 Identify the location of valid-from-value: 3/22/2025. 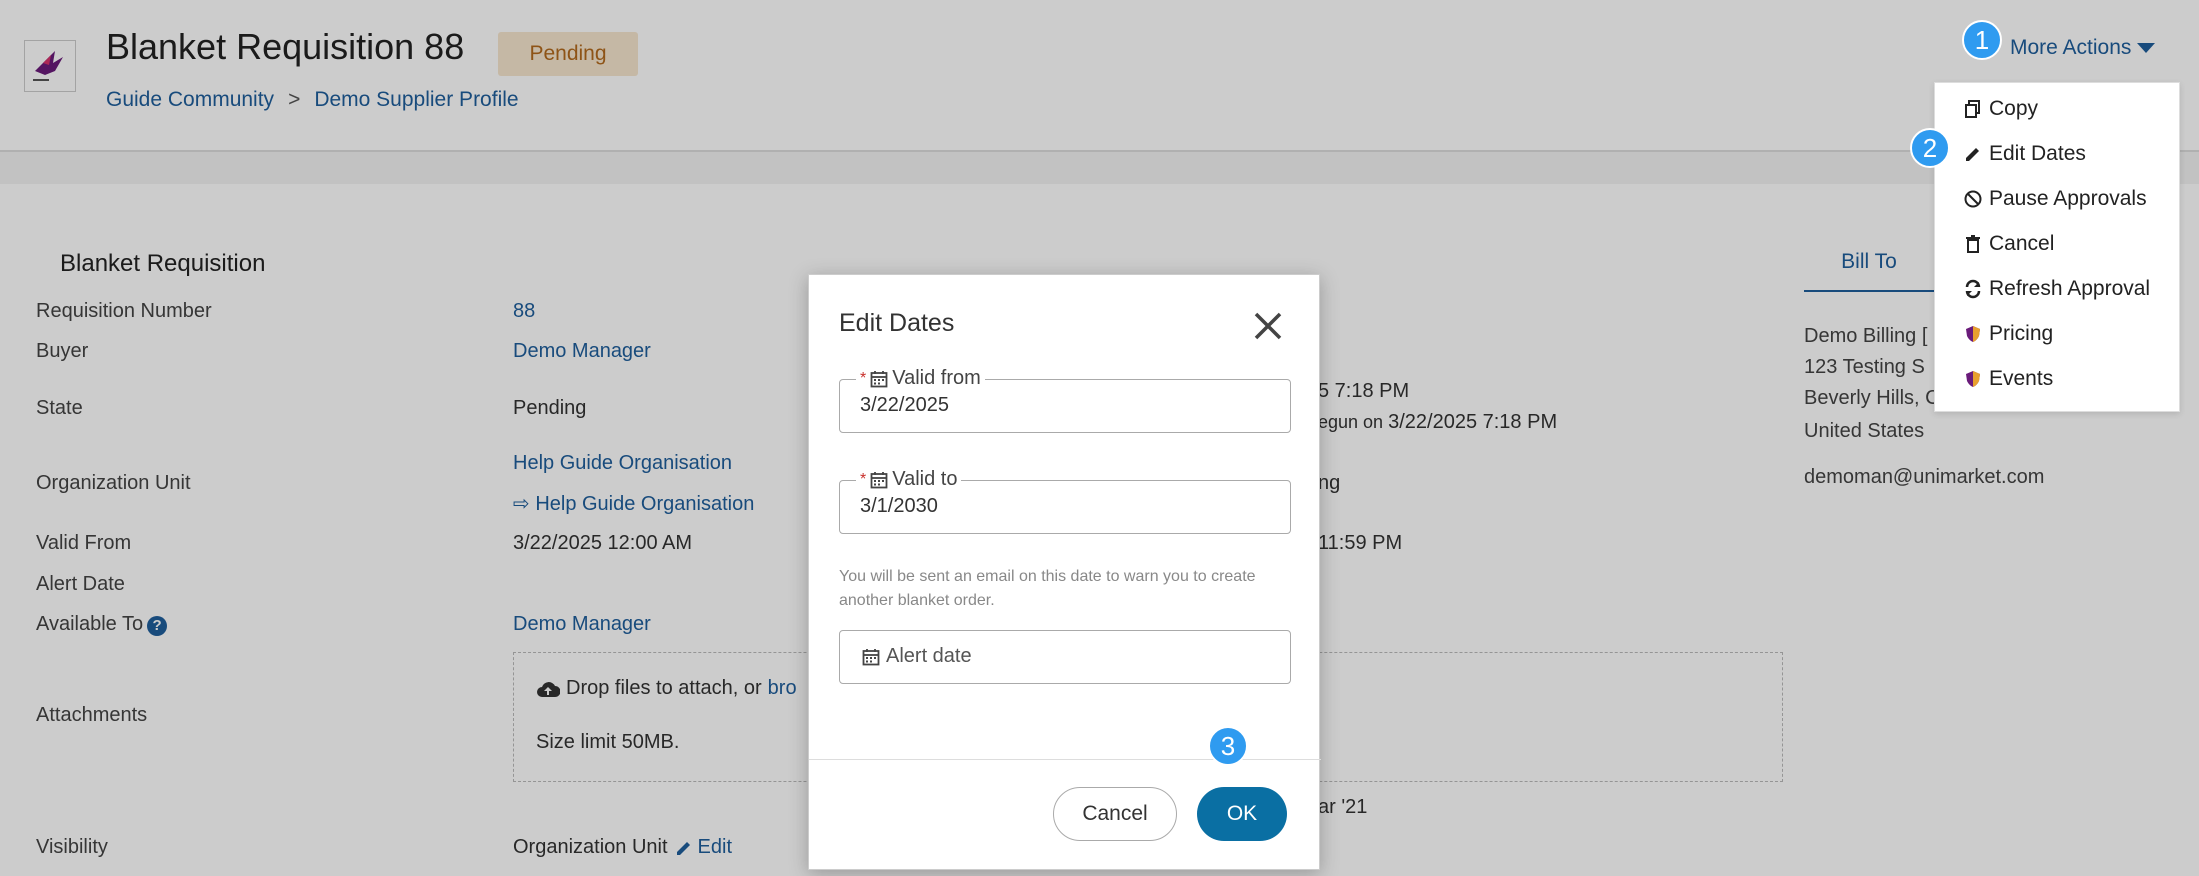
(904, 405).